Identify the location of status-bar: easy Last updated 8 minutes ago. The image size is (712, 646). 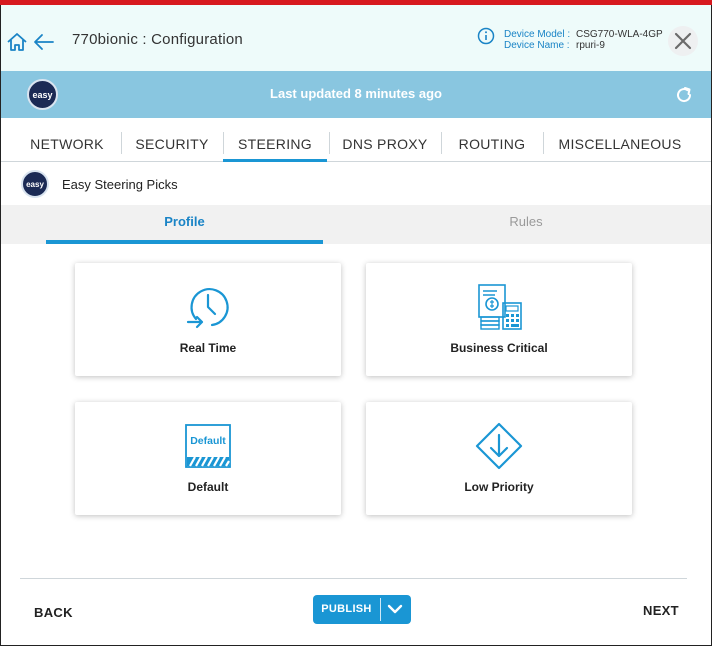
(356, 94).